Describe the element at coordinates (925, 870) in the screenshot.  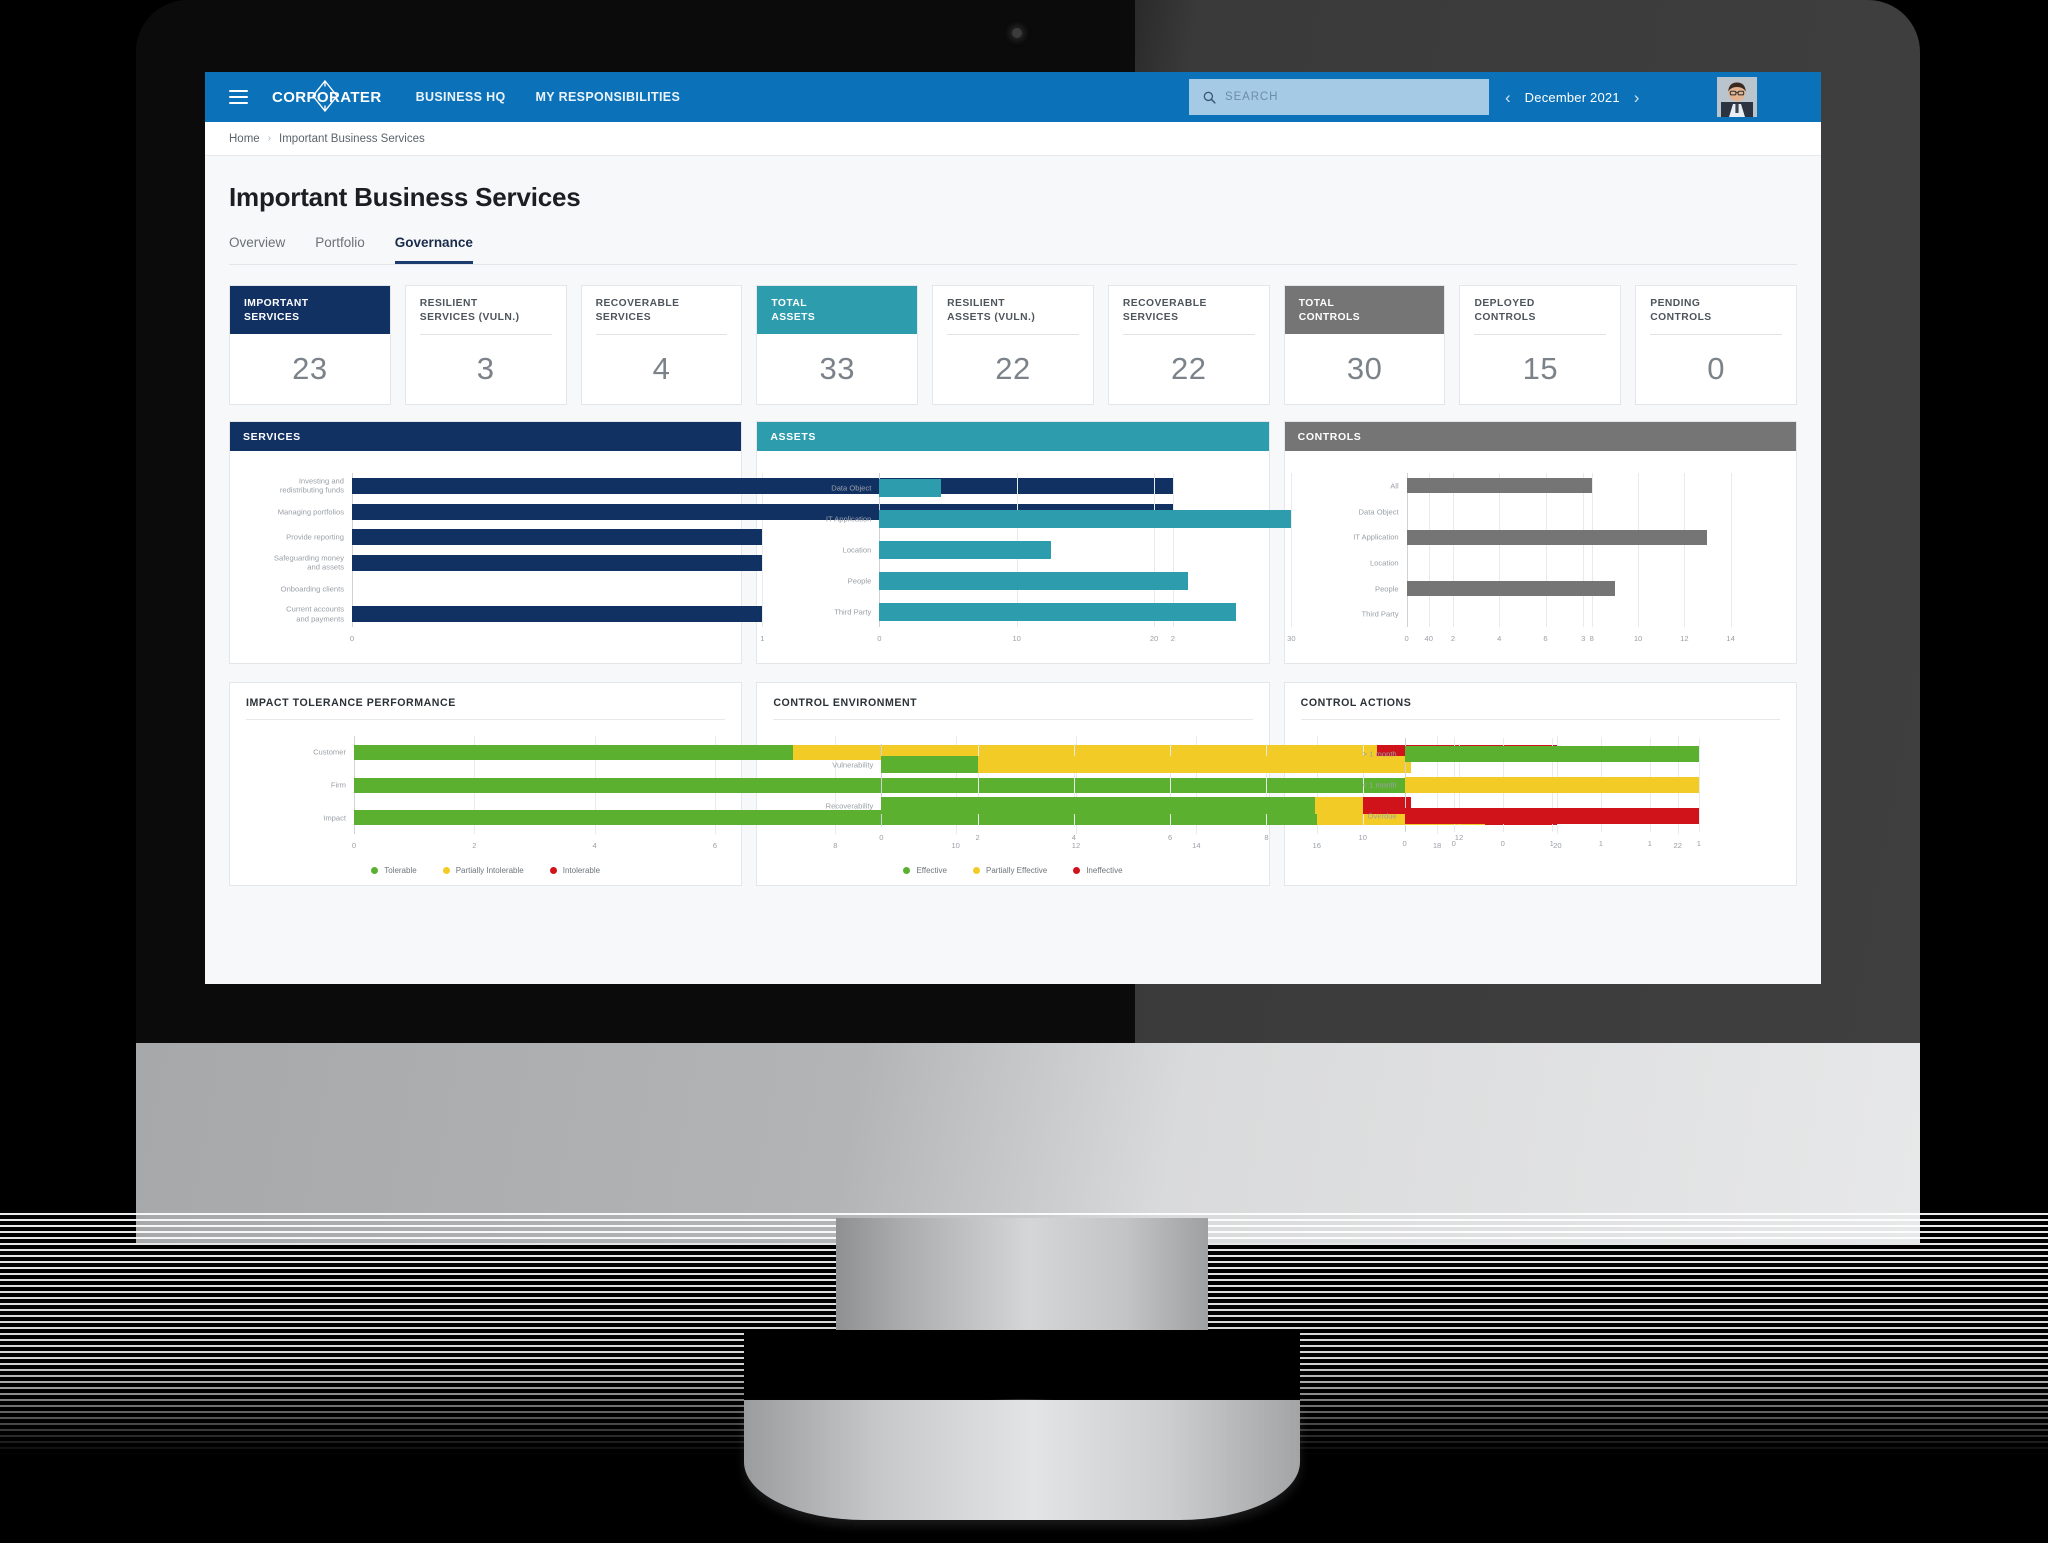
I see `legend-item: Effective` at that location.